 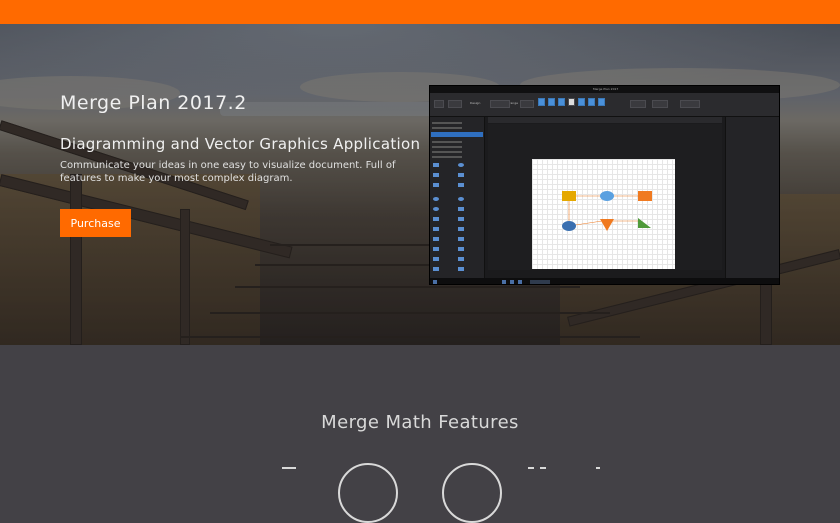 I want to click on diagram-diamond-shape, so click(x=569, y=196).